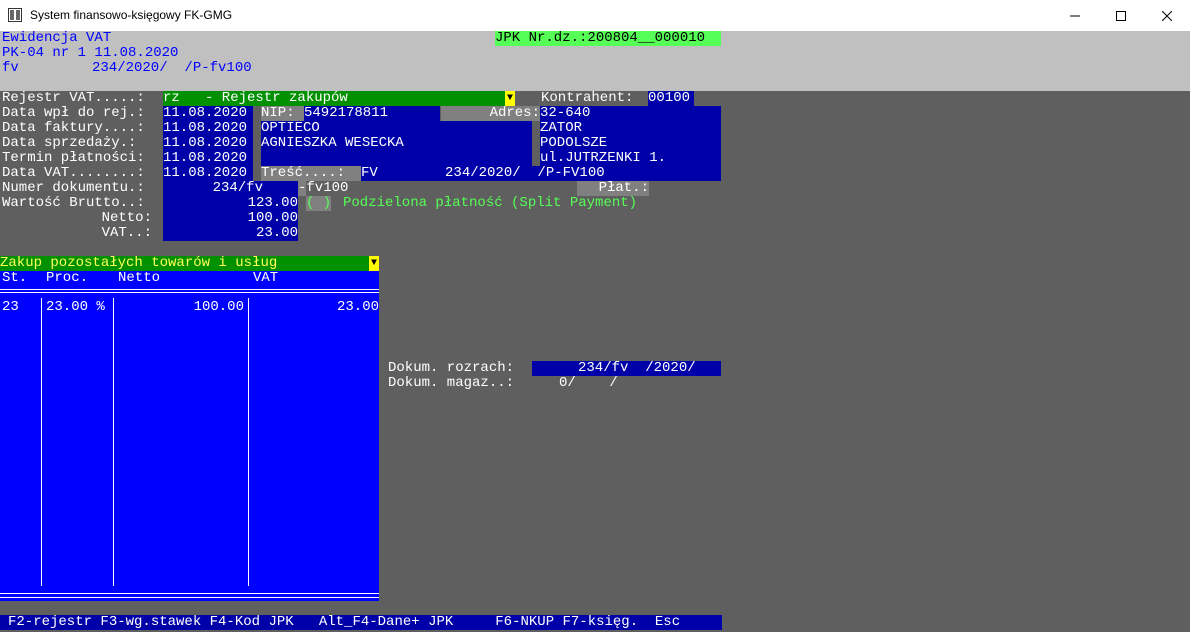  What do you see at coordinates (185, 263) in the screenshot?
I see `table-title: Zakup pozostałych towarów i usług` at bounding box center [185, 263].